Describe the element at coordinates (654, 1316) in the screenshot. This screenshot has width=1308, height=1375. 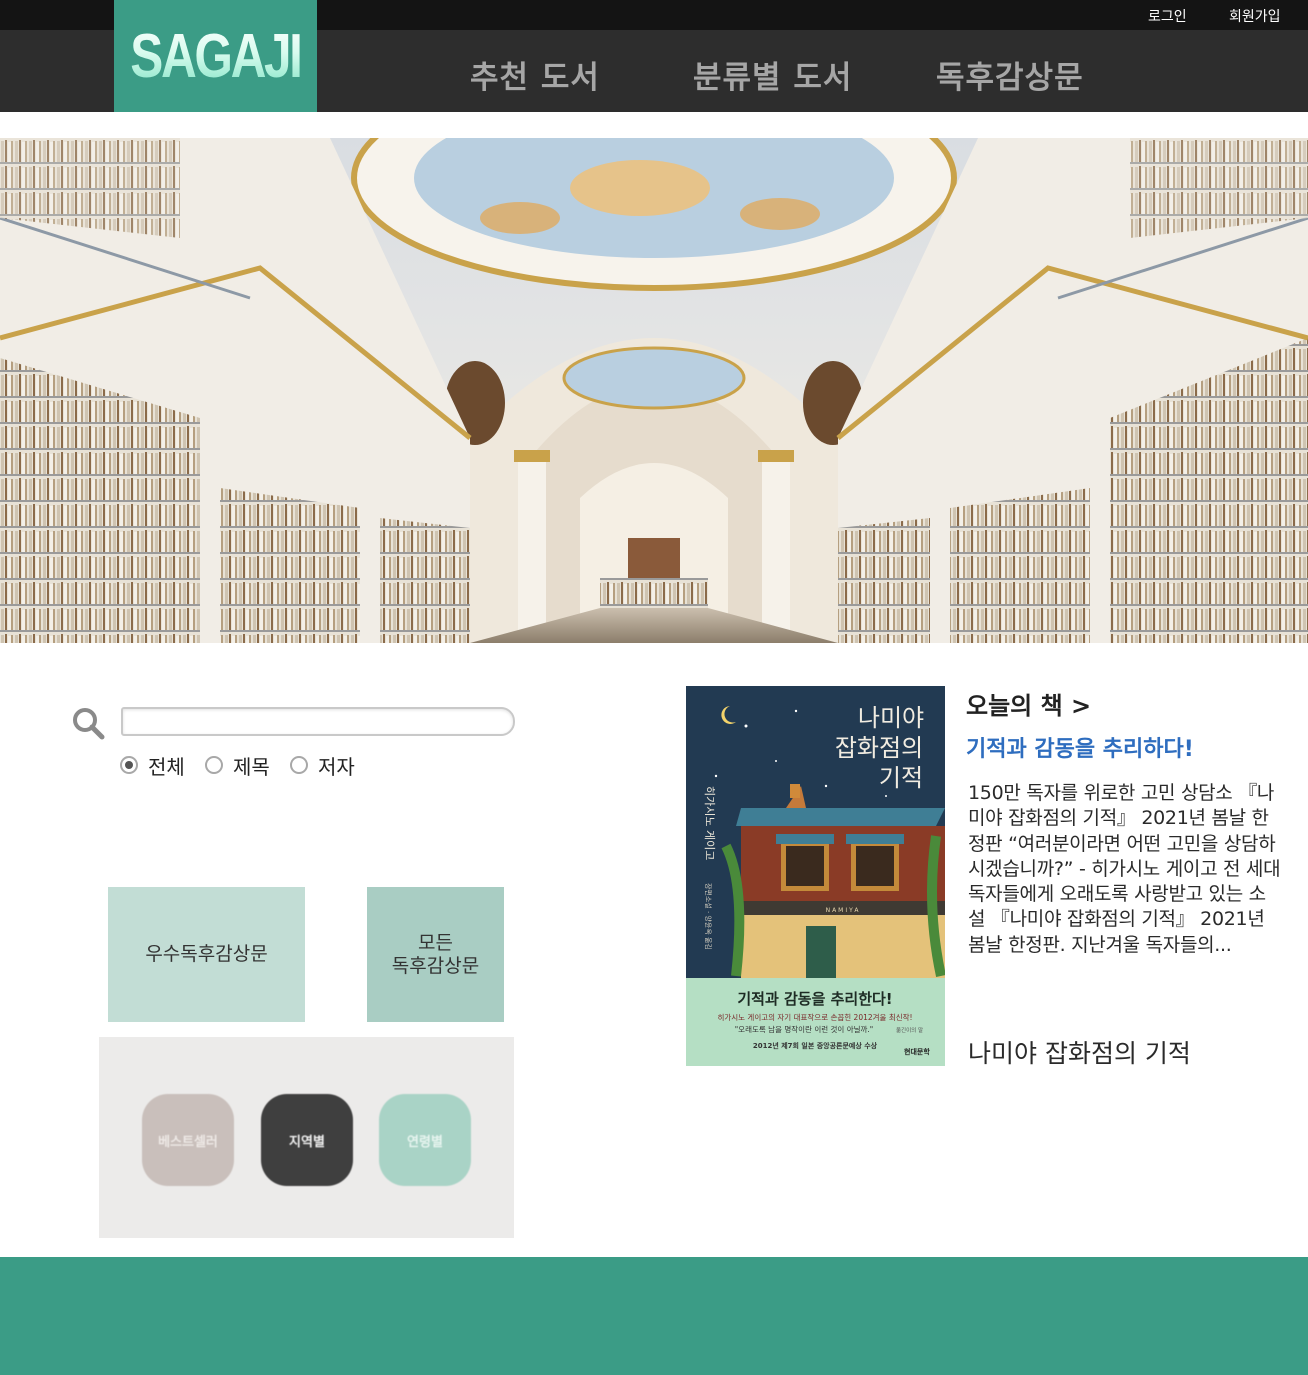
I see `footer` at that location.